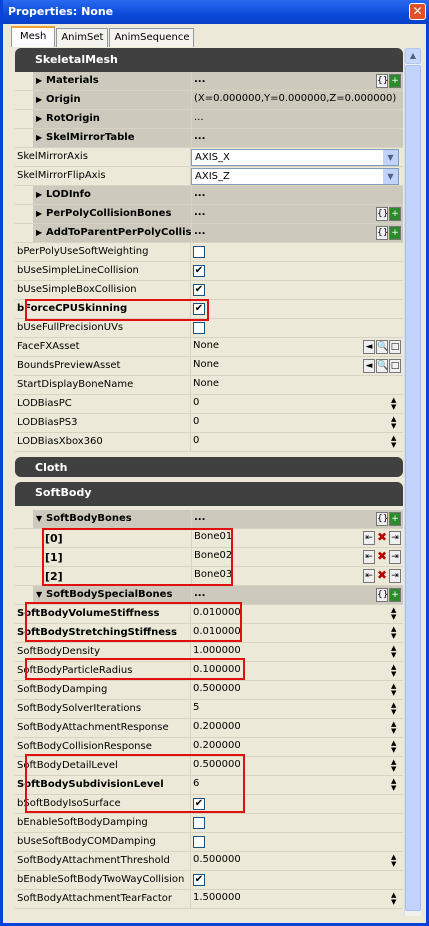 Image resolution: width=429 pixels, height=926 pixels. I want to click on dropdown-skelmirrorflipaxis: AXIS_Z ▼, so click(295, 176).